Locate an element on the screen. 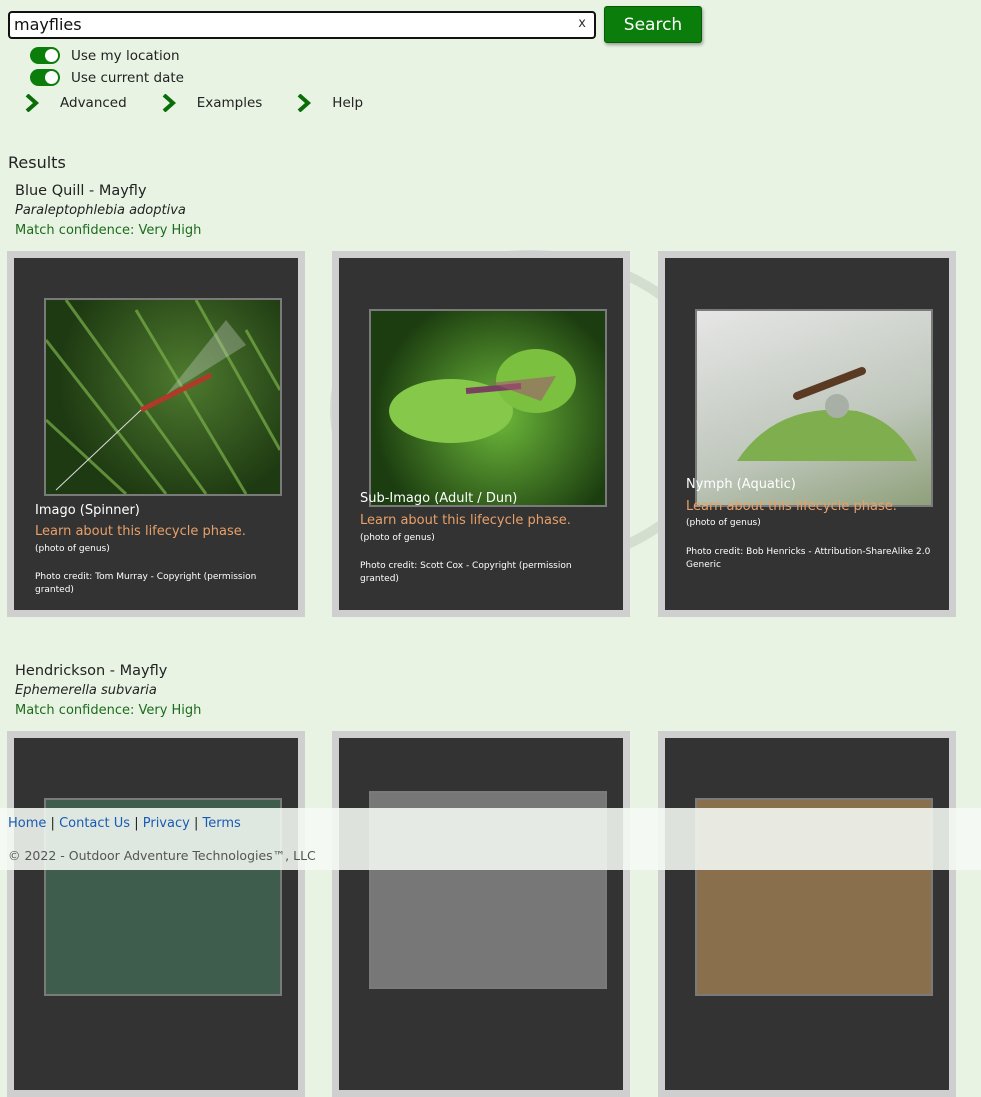 This screenshot has width=981, height=1097. toggle-use-date: Use current date is located at coordinates (107, 77).